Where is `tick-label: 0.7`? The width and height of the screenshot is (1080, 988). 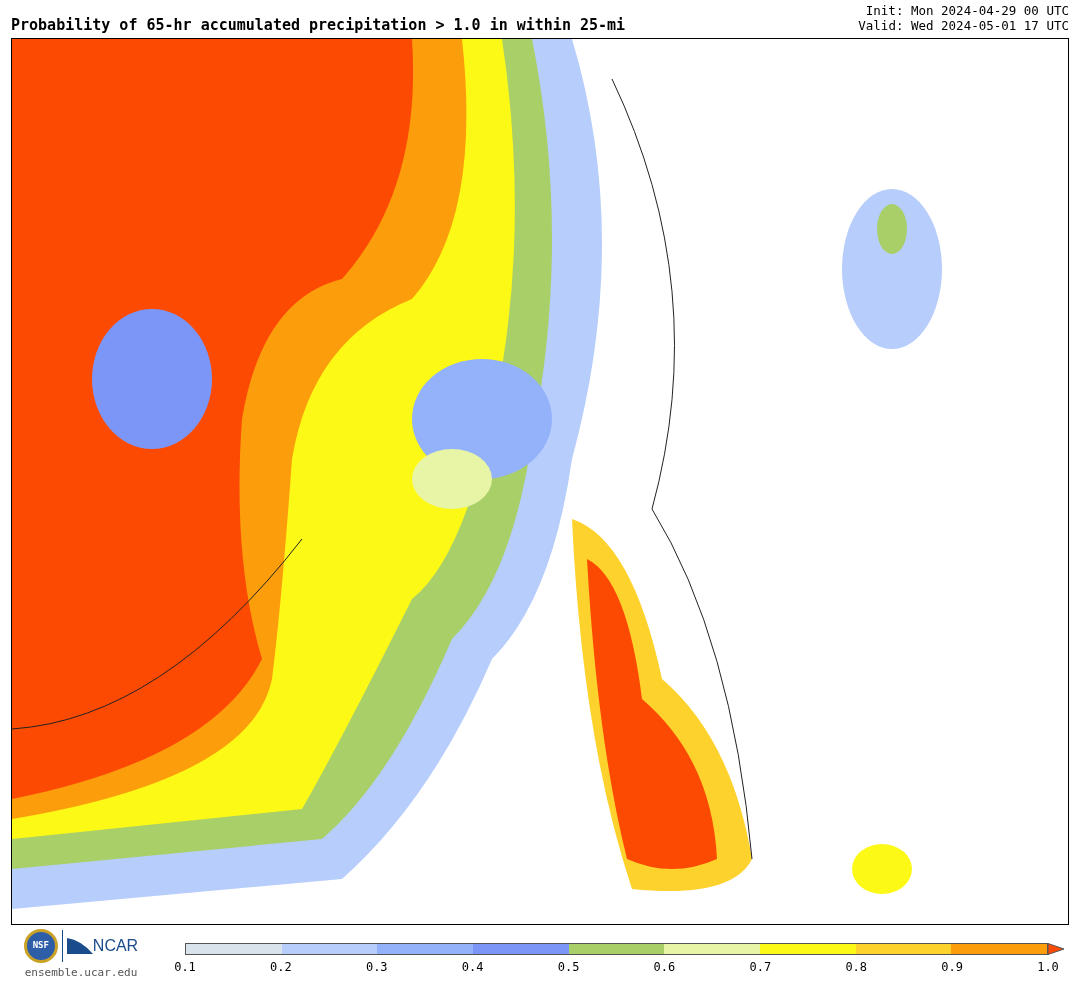
tick-label: 0.7 is located at coordinates (760, 967).